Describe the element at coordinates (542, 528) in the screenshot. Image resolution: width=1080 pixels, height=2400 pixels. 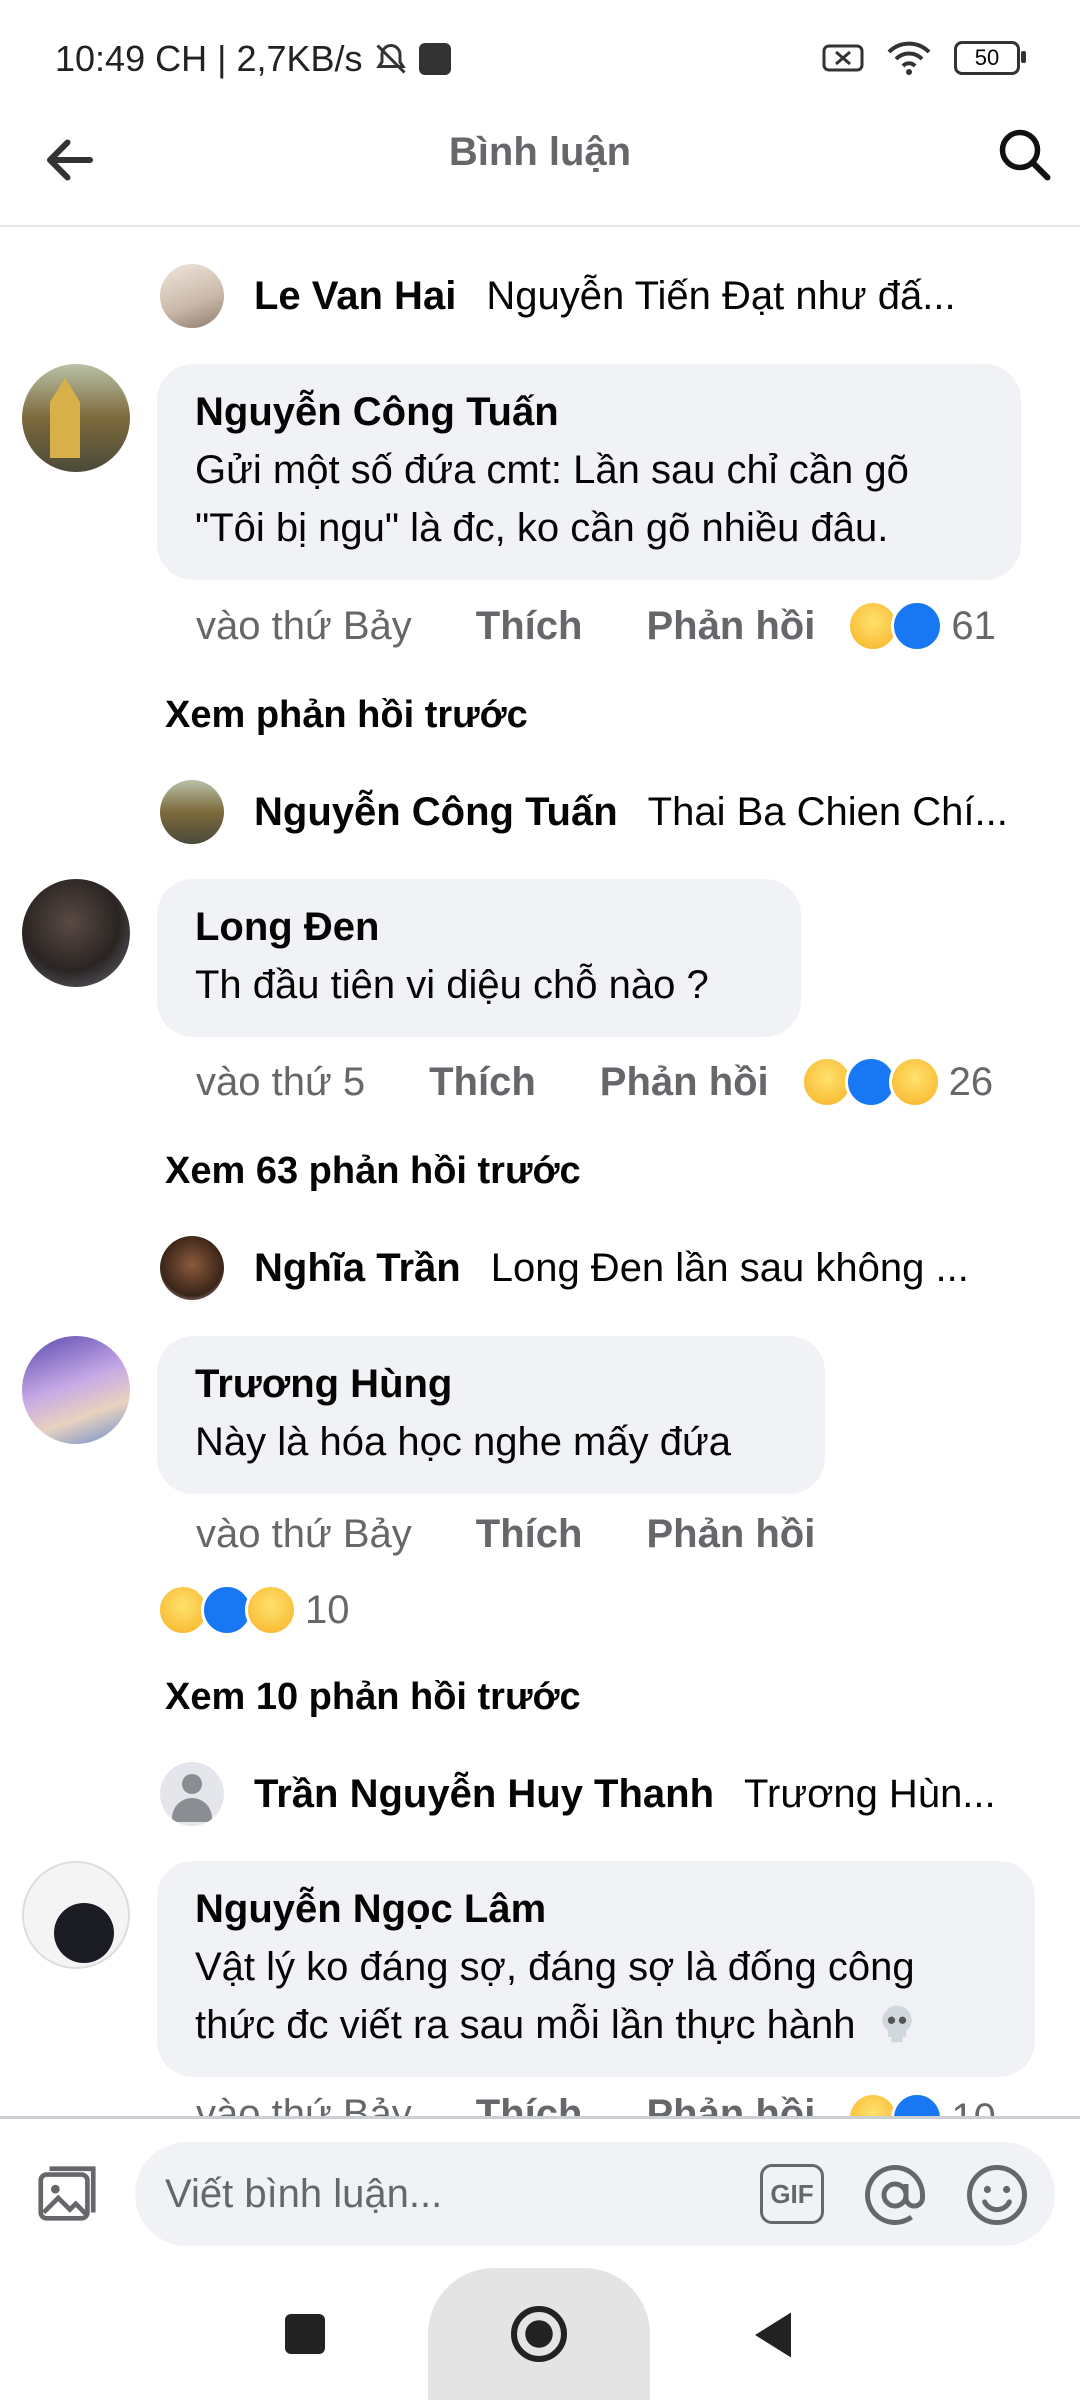
I see `comment-text-line: "Tôi bị ngu" là đc, ko cần gõ nhiều đâu.` at that location.